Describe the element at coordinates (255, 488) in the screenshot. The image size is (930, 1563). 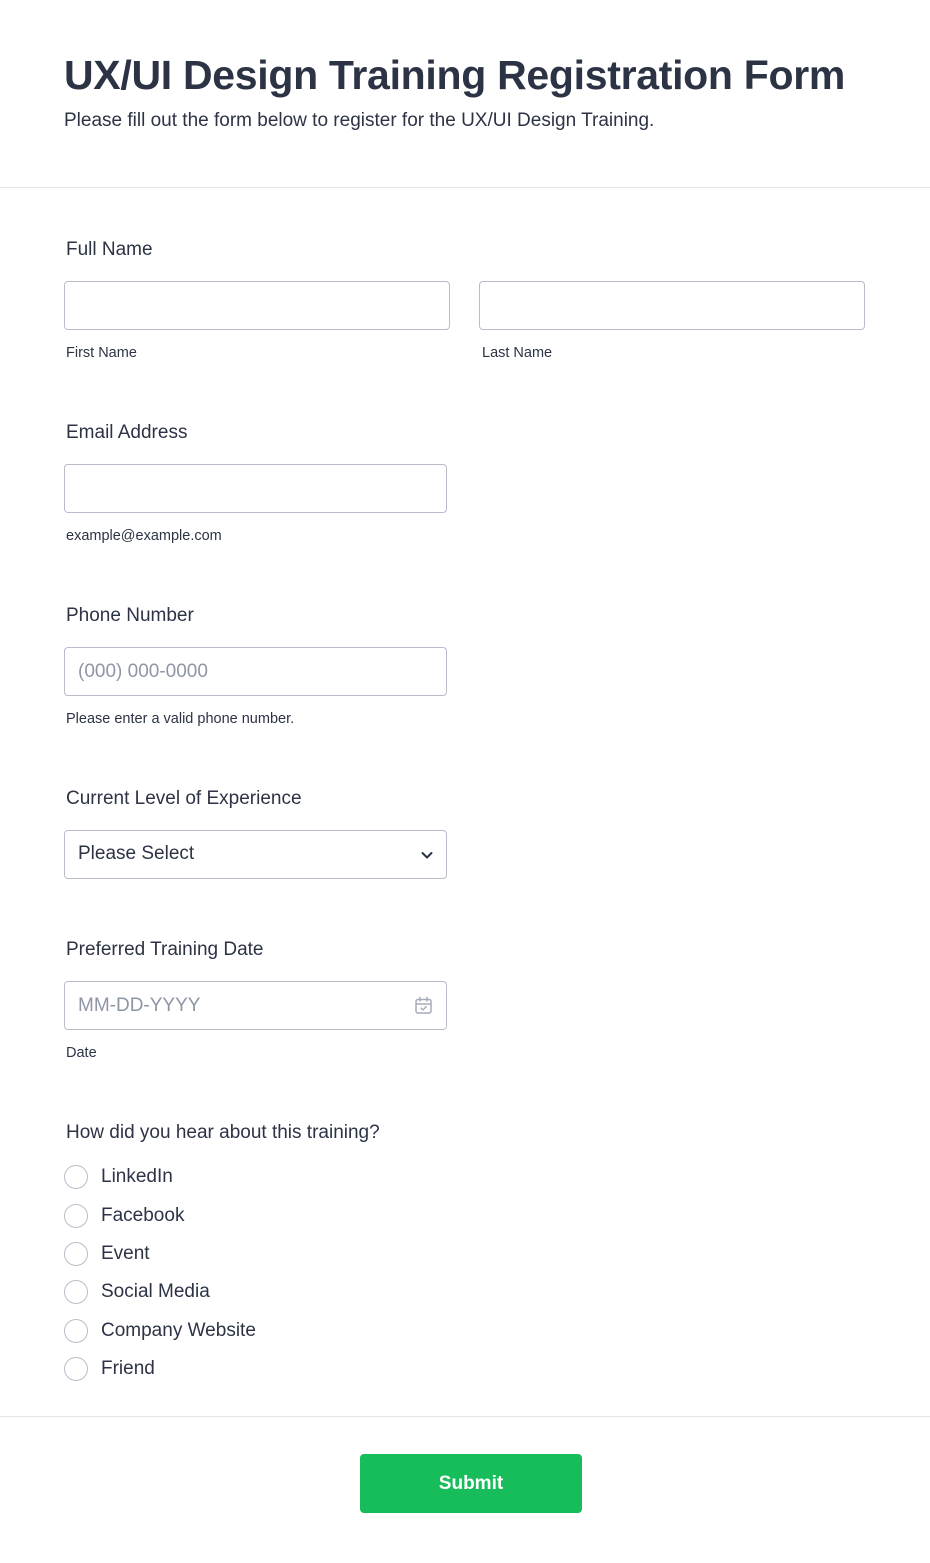
I see `email-input` at that location.